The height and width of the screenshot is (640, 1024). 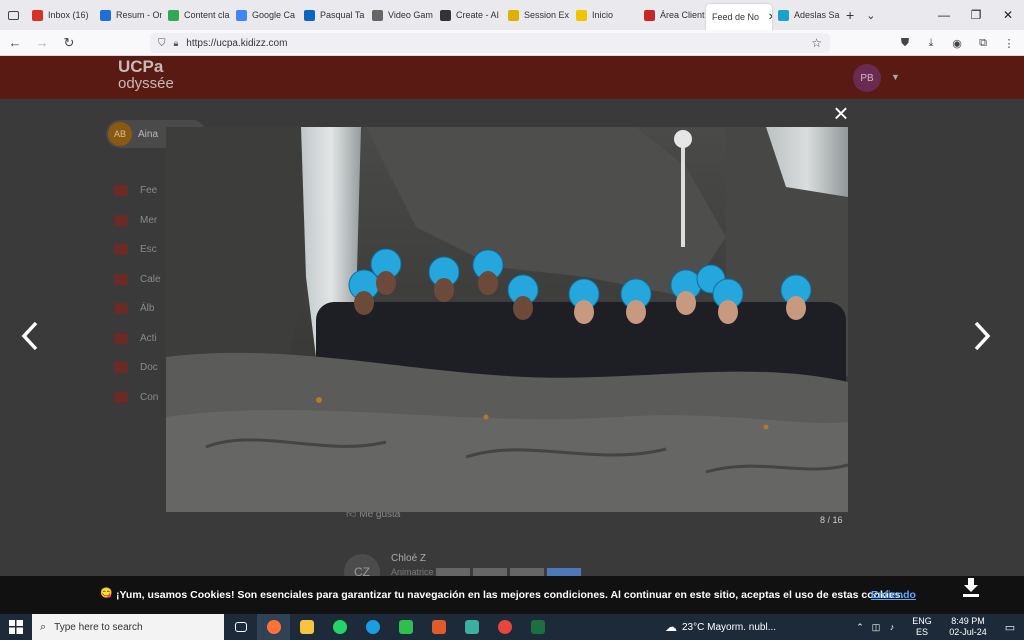 I want to click on browser-tab: Create - AI, so click(x=468, y=15).